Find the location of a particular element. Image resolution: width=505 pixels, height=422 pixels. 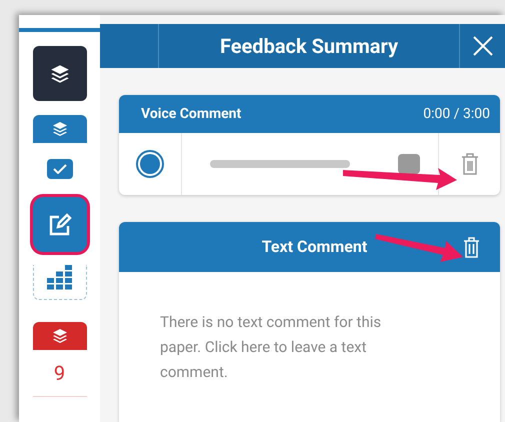

grid-icon is located at coordinates (59, 277).